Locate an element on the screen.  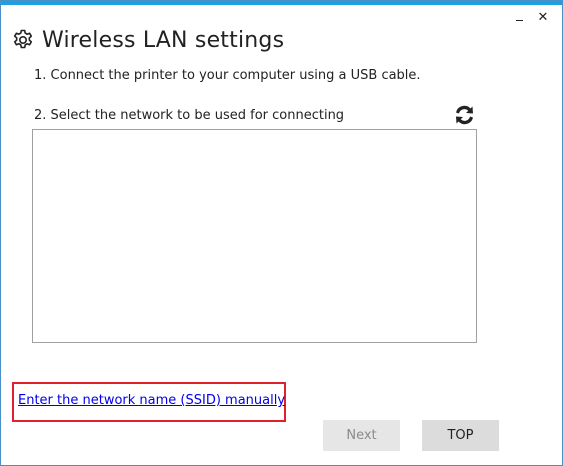
enter-ssid-manually-link: Enter the network name (SSID) manually is located at coordinates (151, 400).